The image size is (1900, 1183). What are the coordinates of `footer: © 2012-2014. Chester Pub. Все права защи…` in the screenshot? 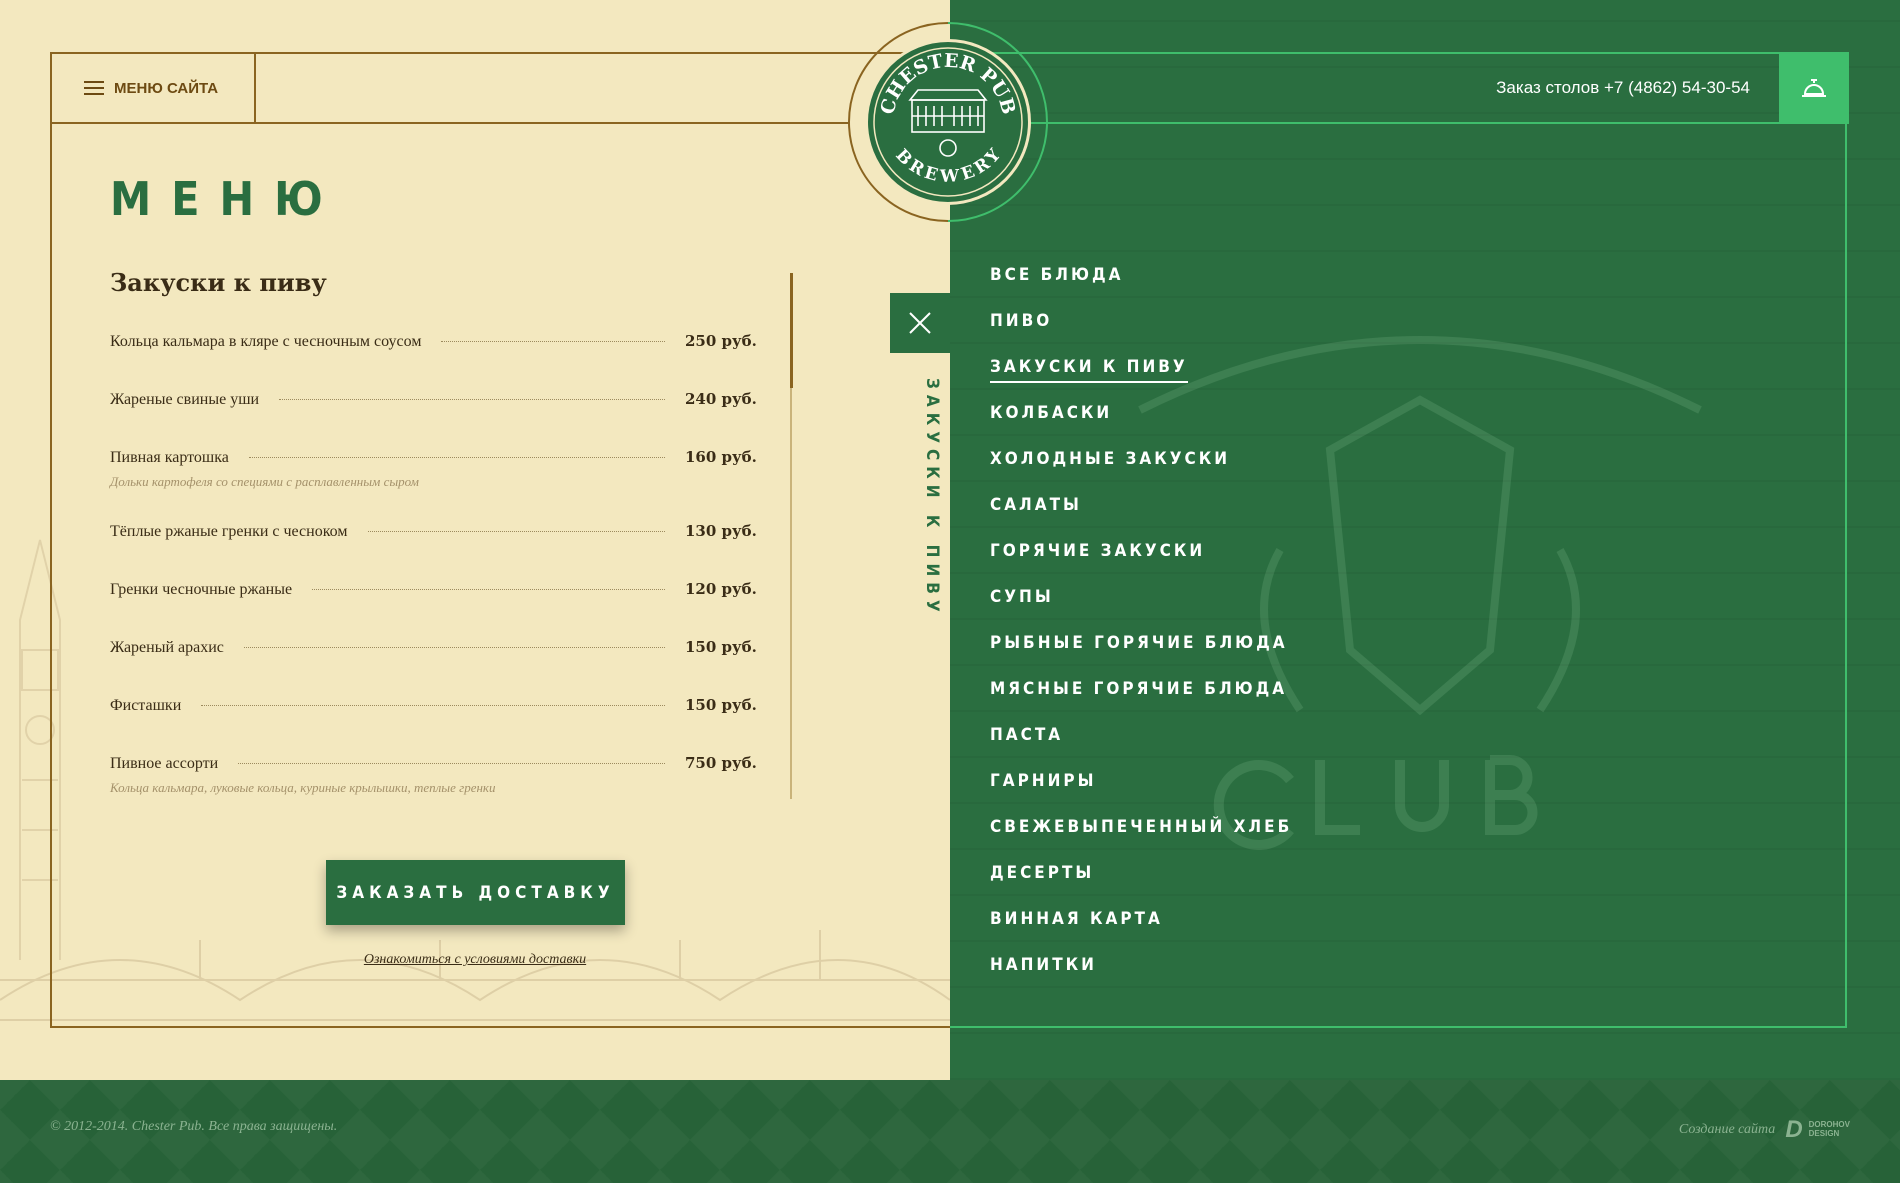 It's located at (950, 1131).